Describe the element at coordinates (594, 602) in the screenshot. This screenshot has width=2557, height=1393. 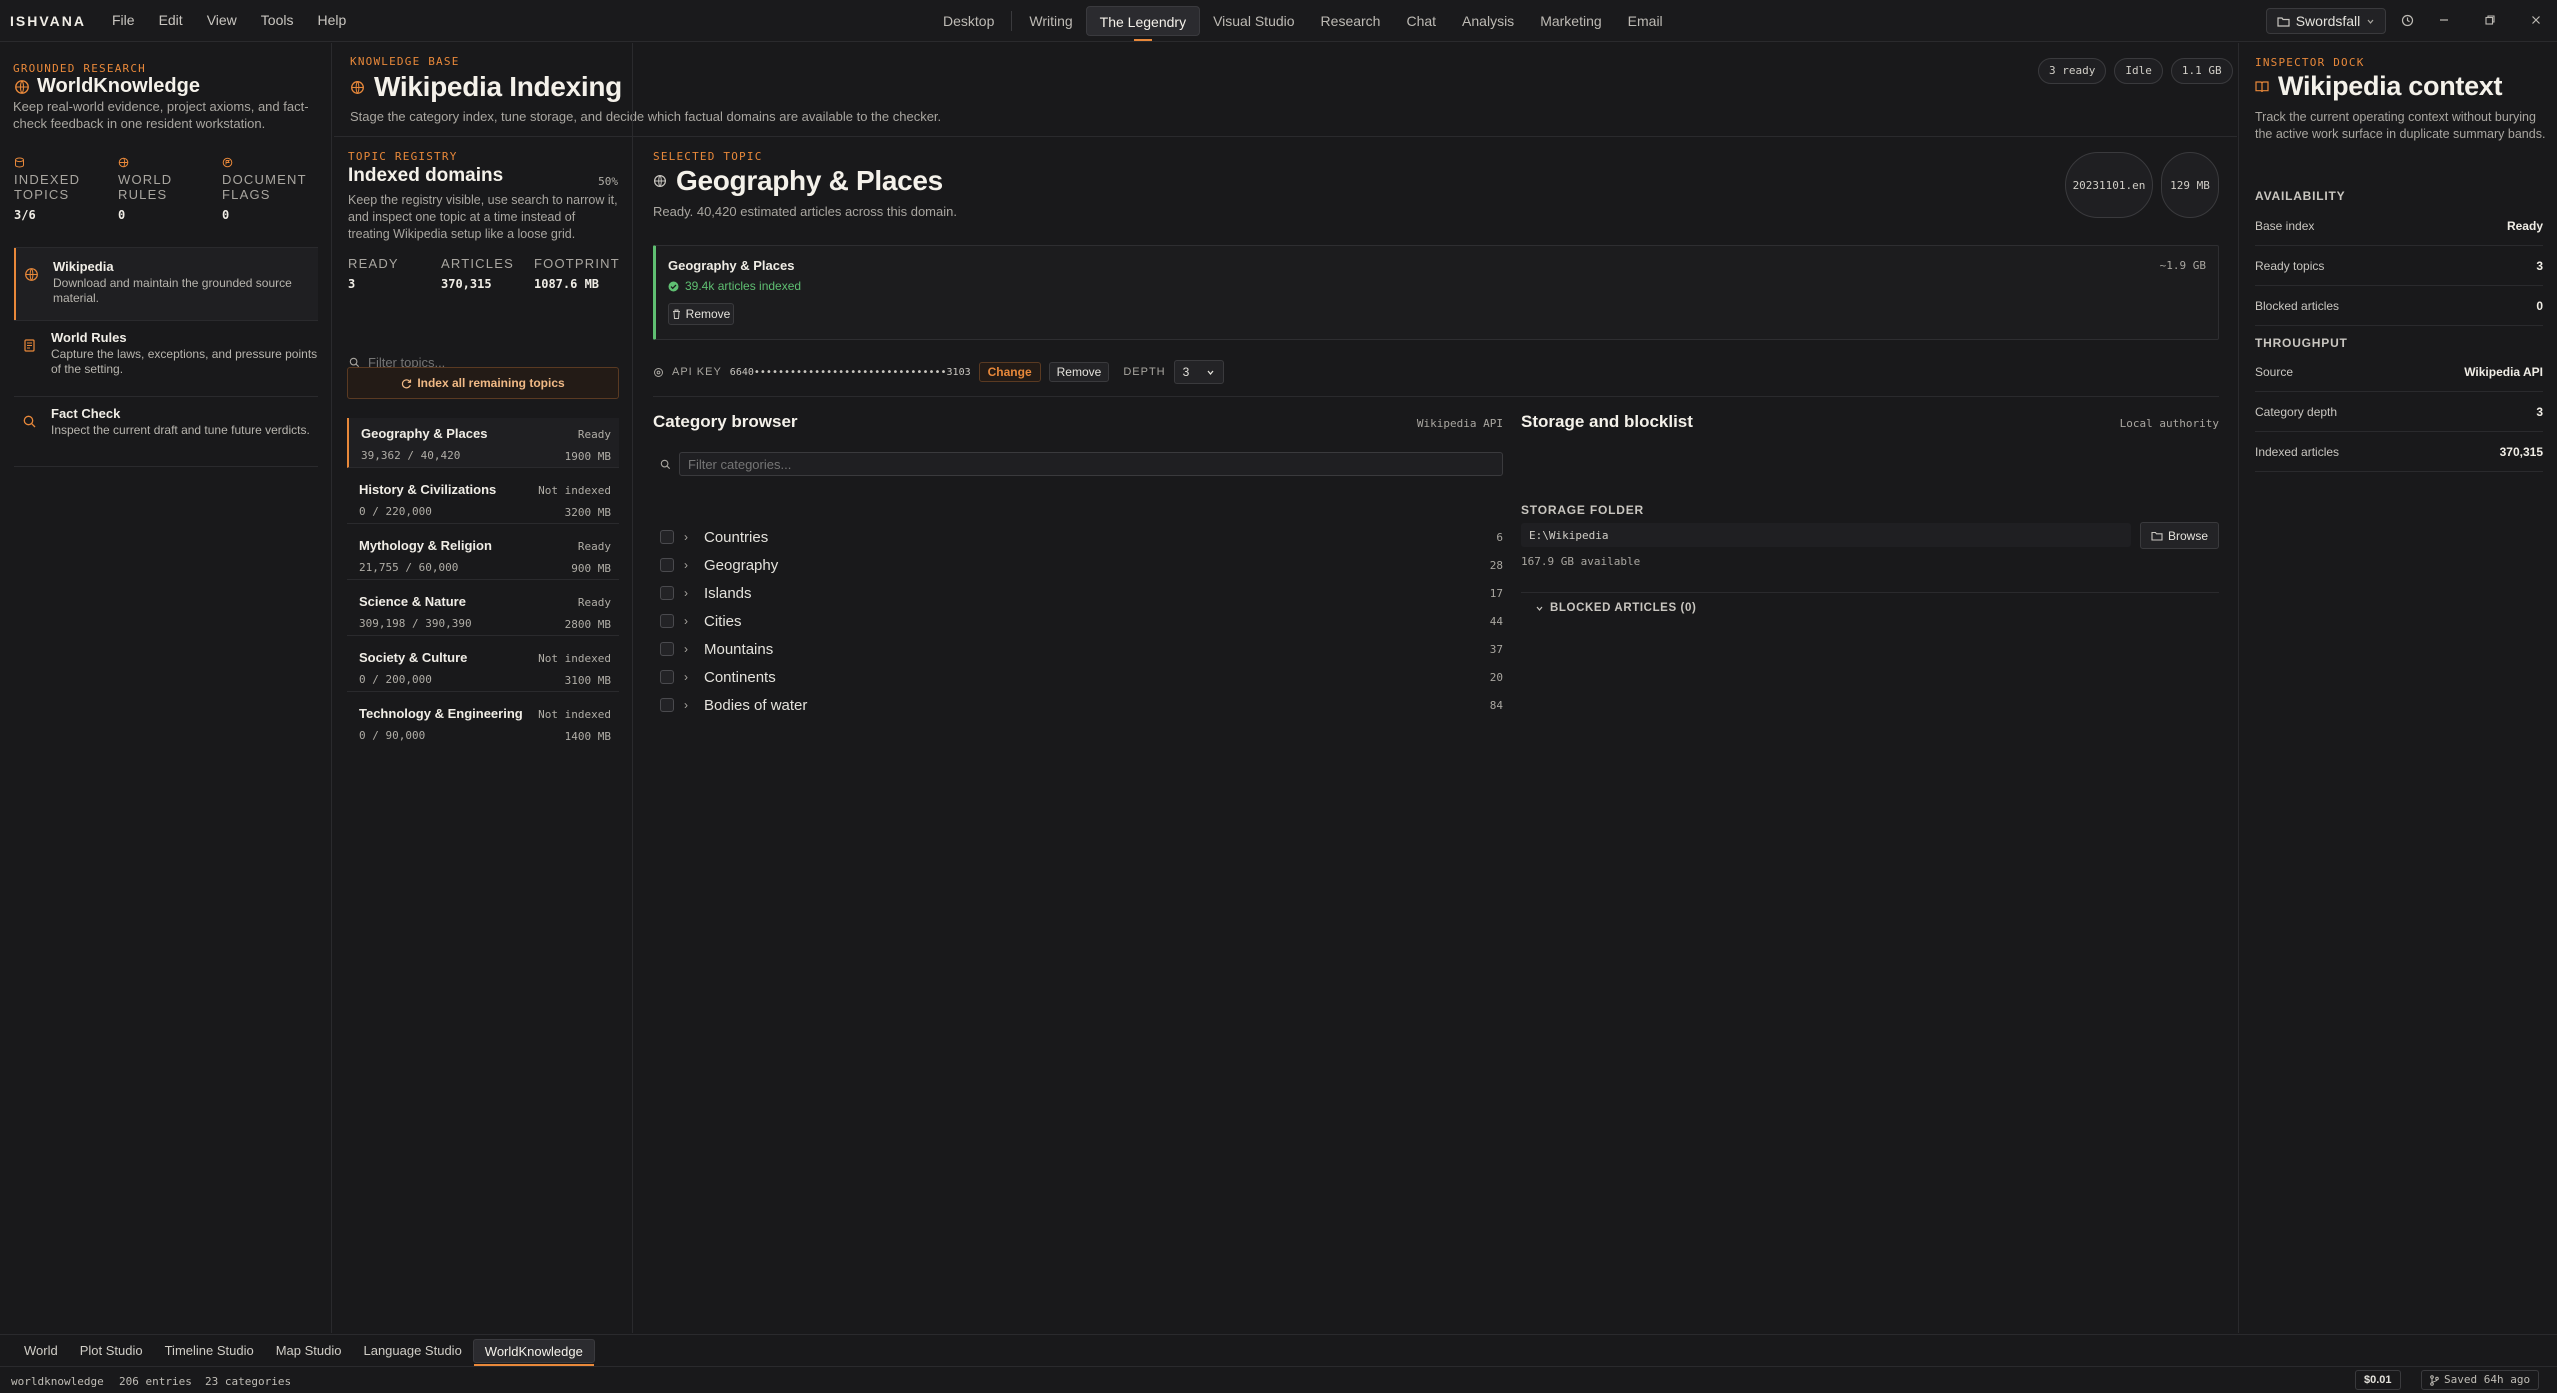
I see `topic-status: Ready` at that location.